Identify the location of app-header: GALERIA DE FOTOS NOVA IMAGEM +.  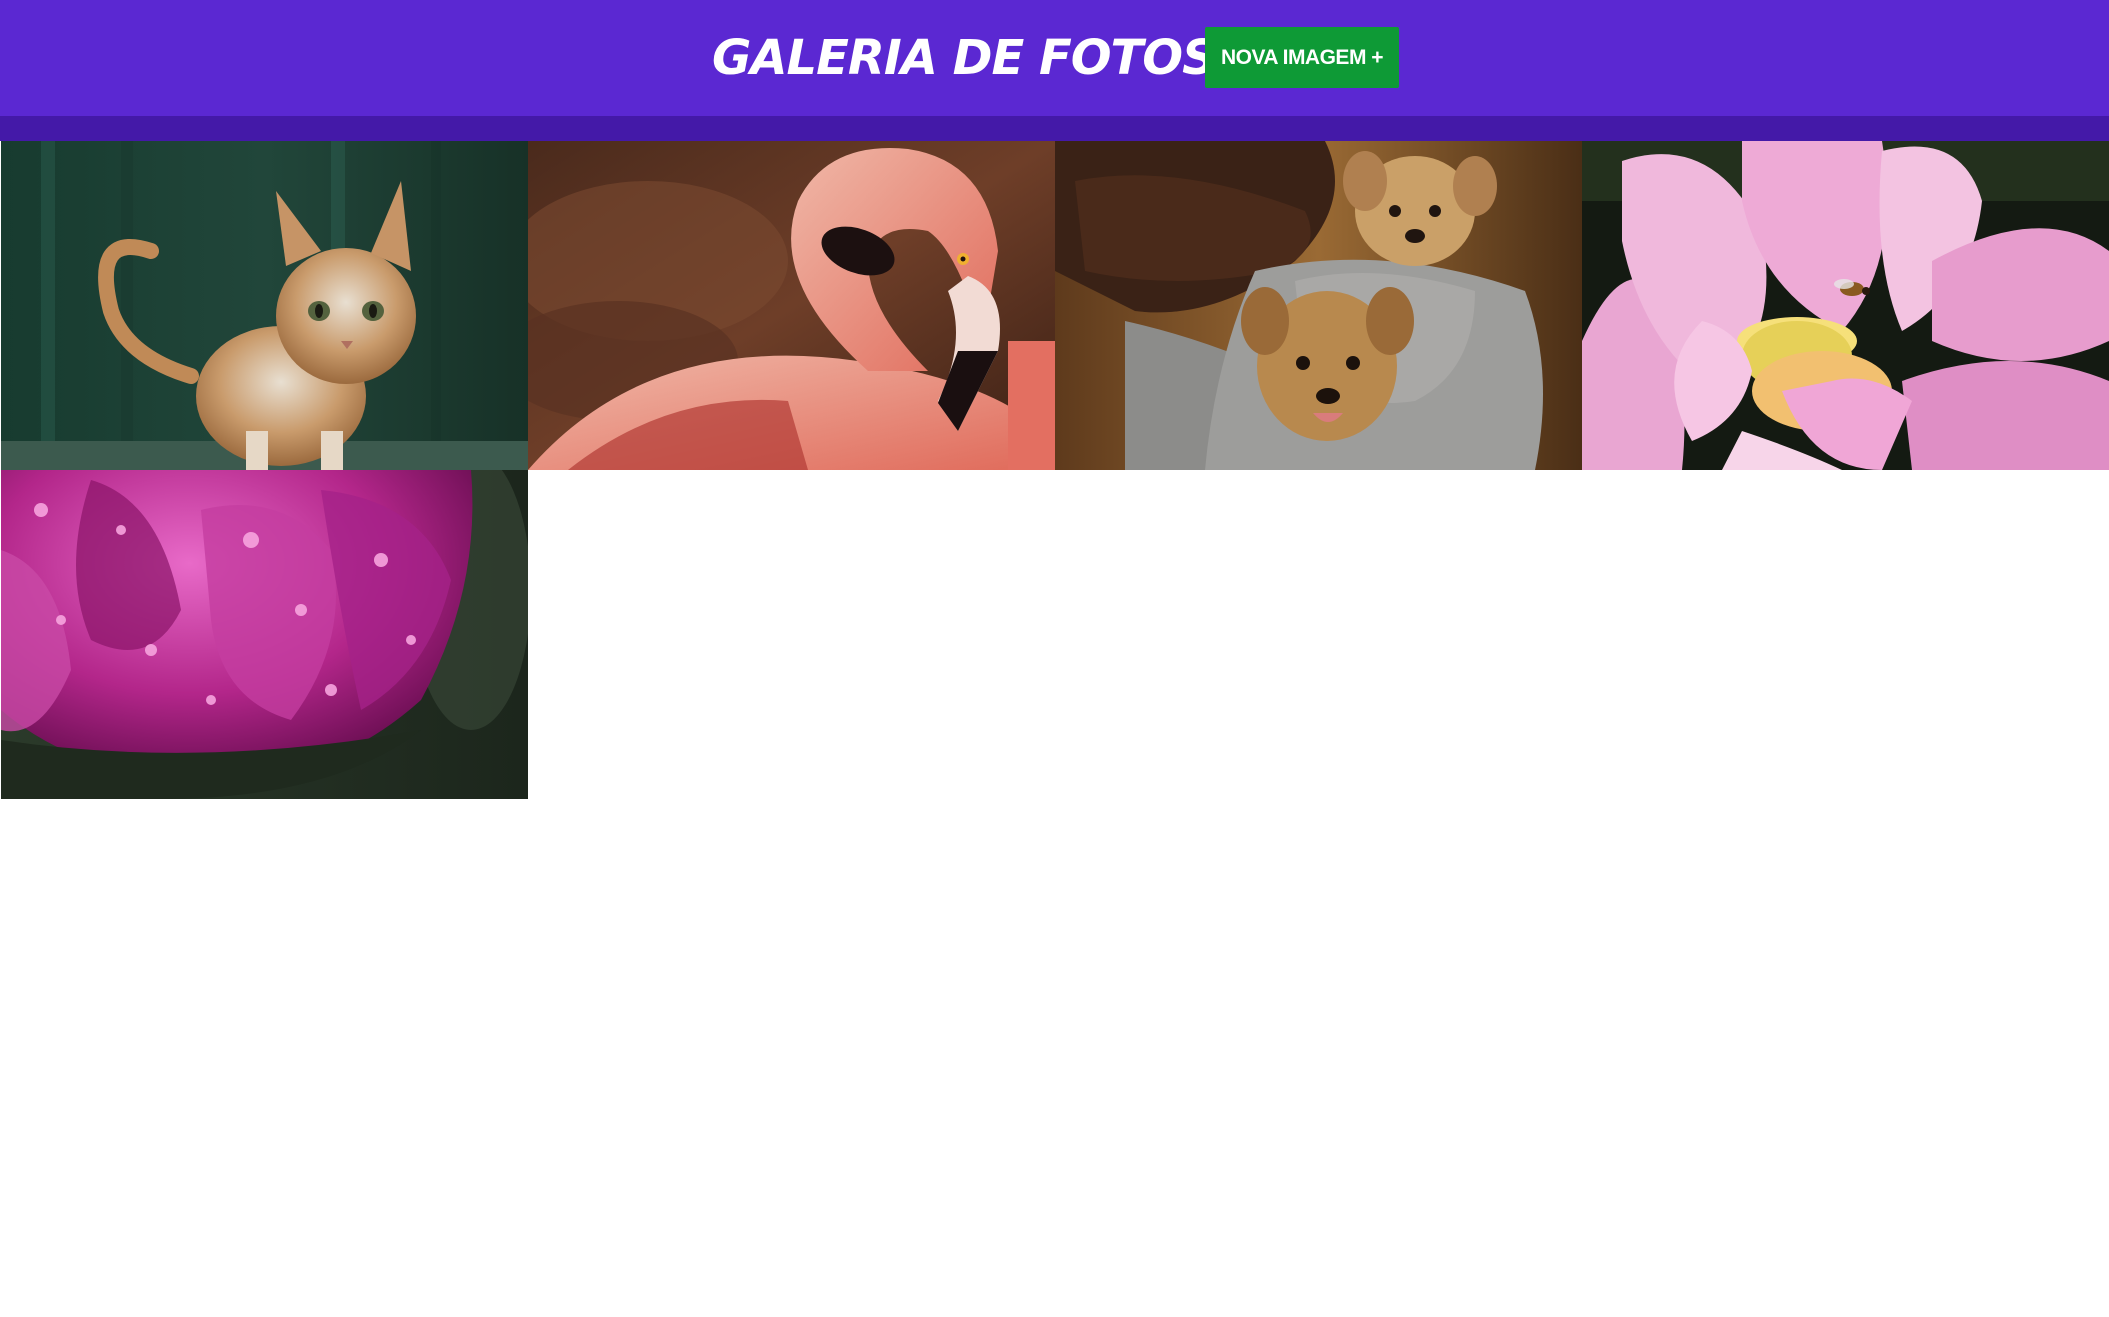
(1054, 58).